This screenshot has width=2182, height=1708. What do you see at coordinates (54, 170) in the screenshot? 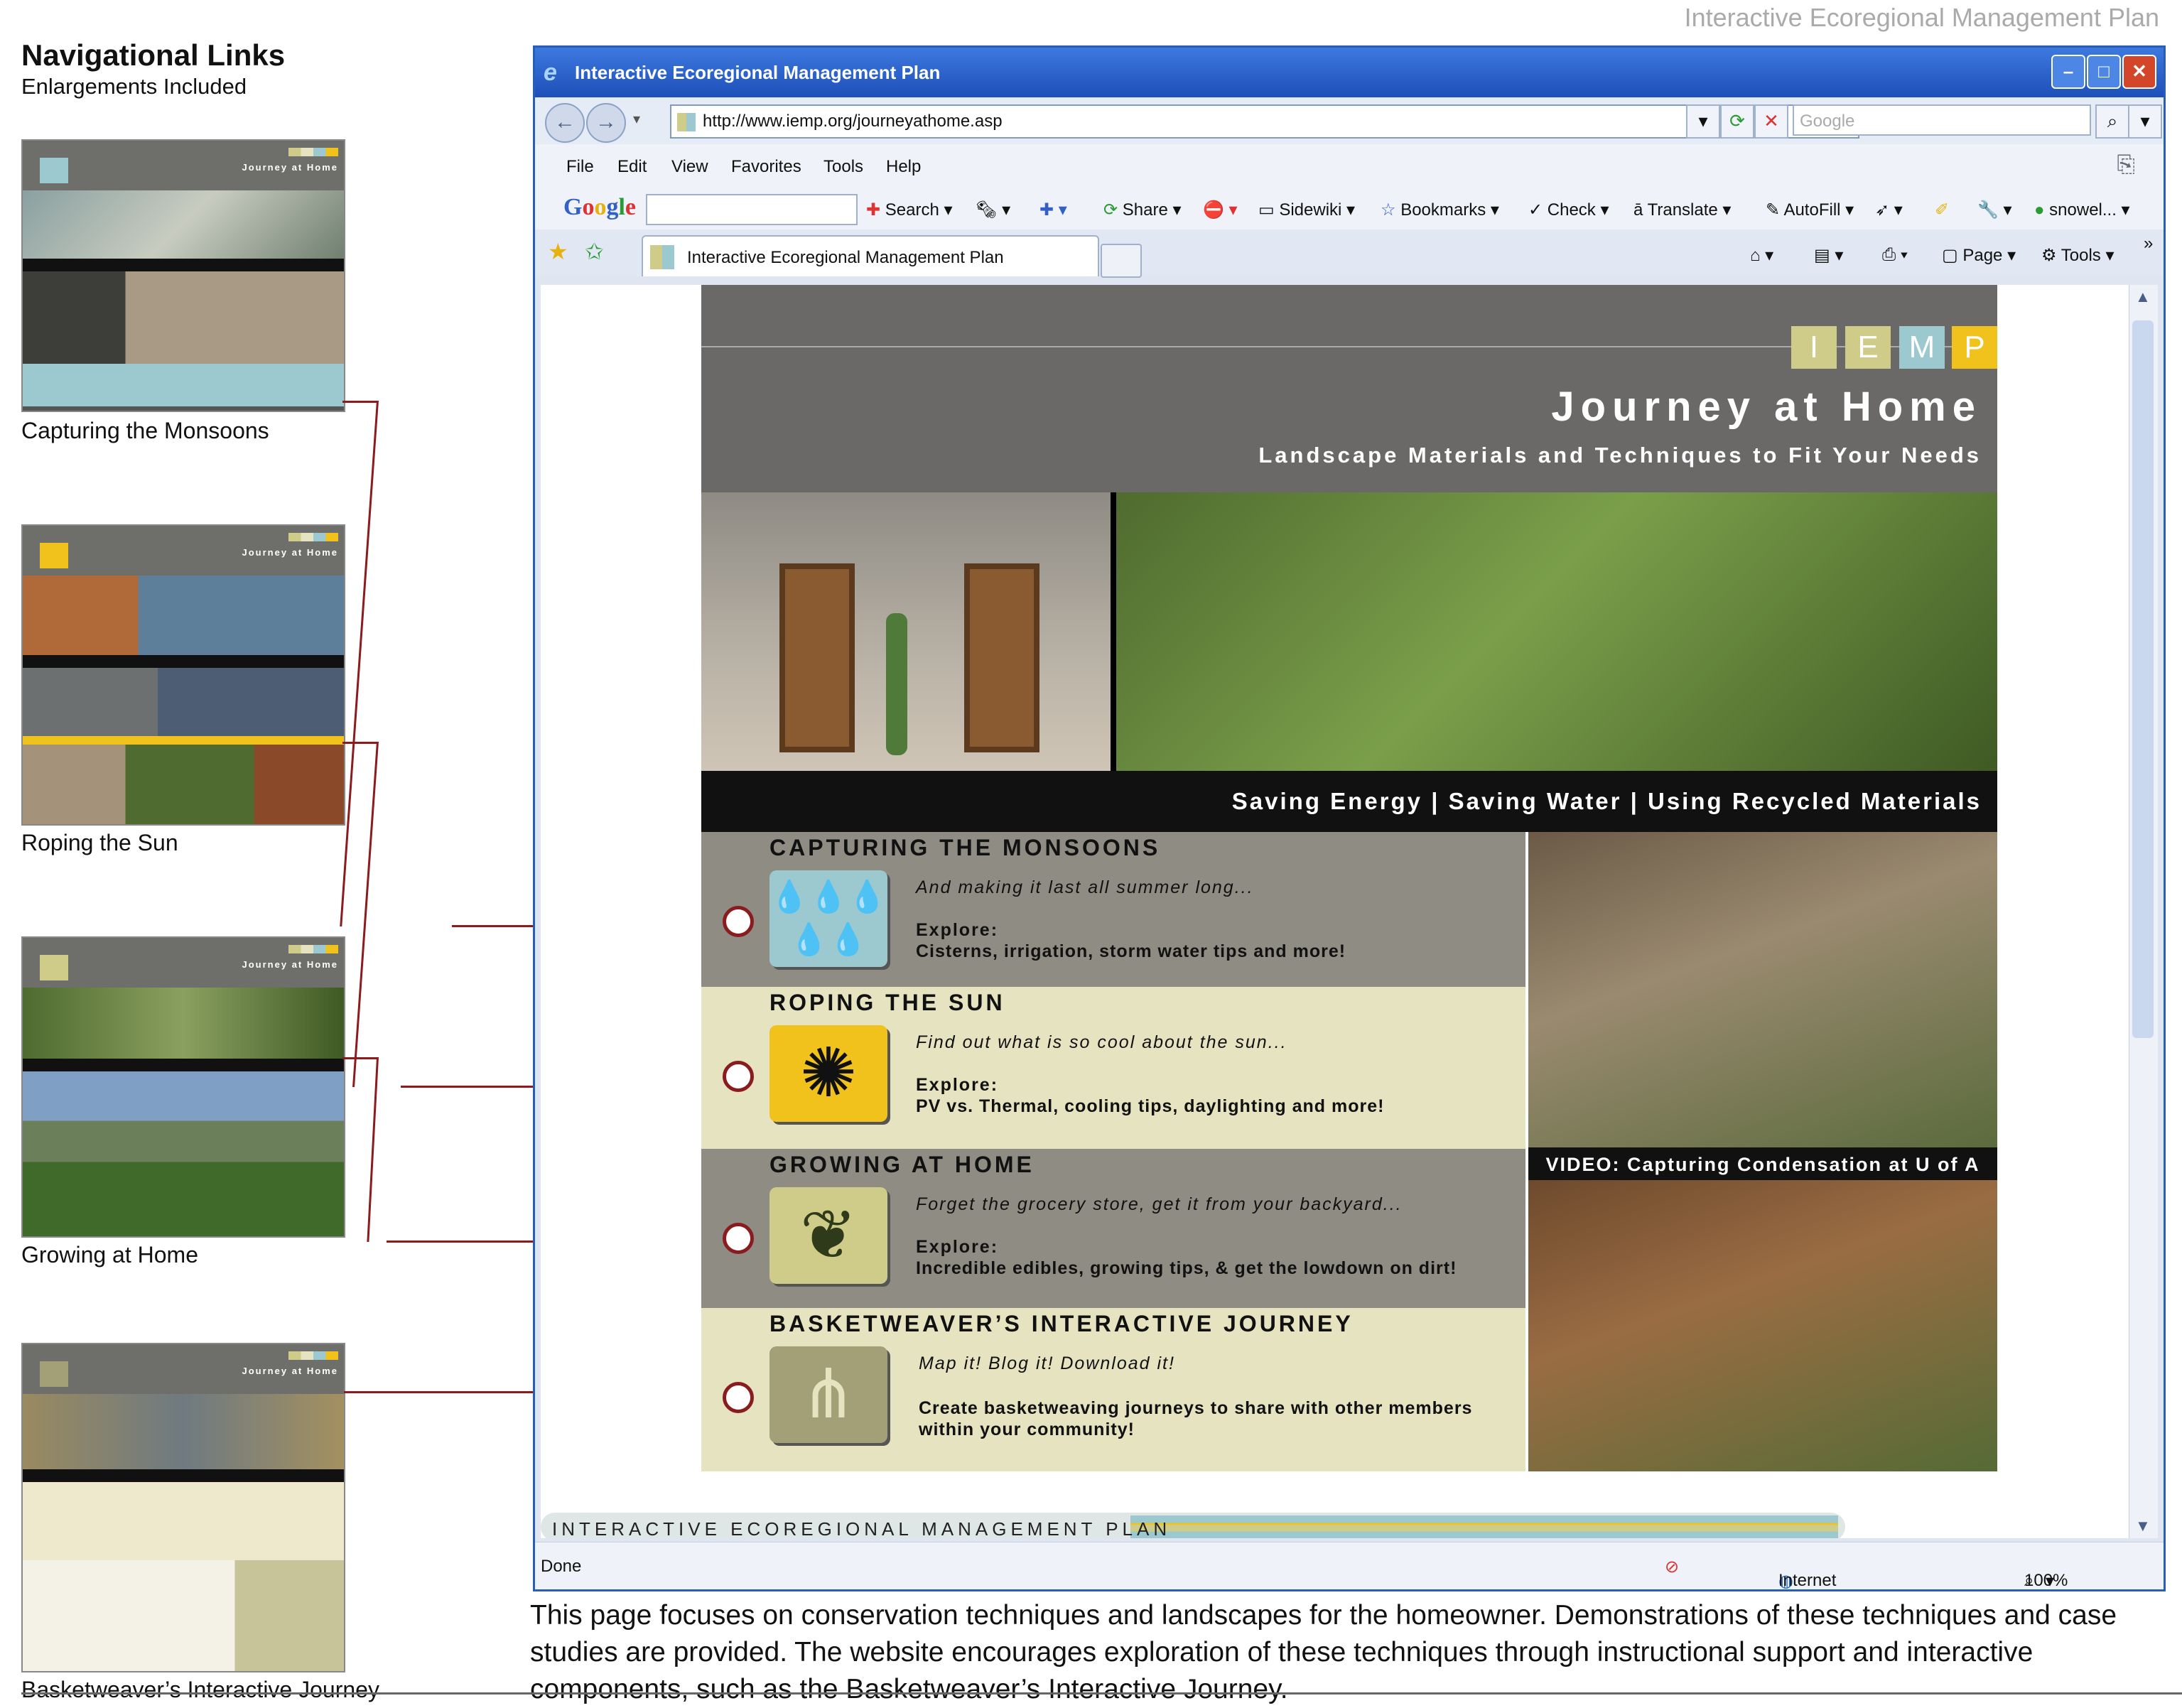
I see `raindrops-icon` at bounding box center [54, 170].